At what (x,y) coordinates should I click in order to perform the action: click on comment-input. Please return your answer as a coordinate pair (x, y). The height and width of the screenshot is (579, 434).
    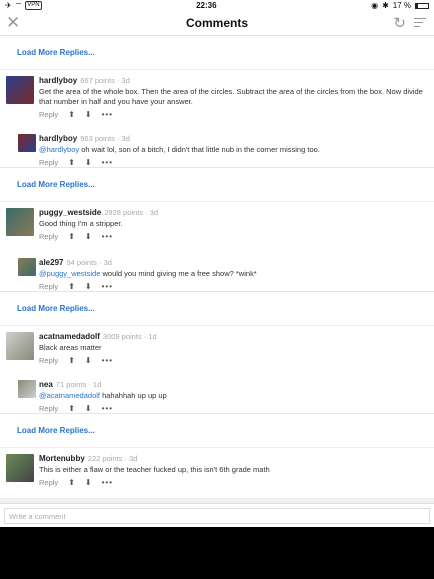
    Looking at the image, I should click on (217, 516).